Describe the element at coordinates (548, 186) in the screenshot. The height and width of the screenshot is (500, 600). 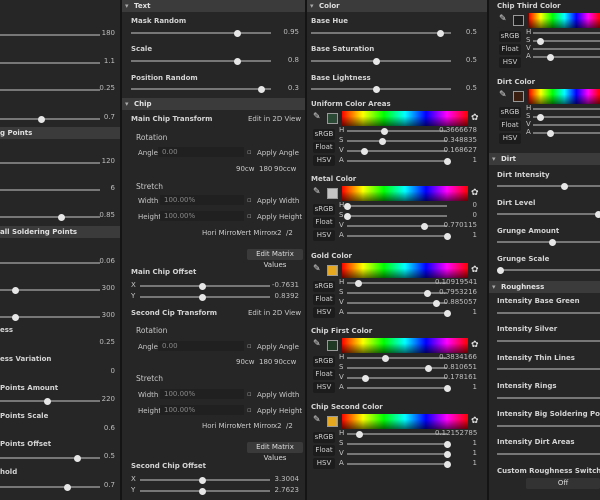
I see `dirt-intensity-slider` at that location.